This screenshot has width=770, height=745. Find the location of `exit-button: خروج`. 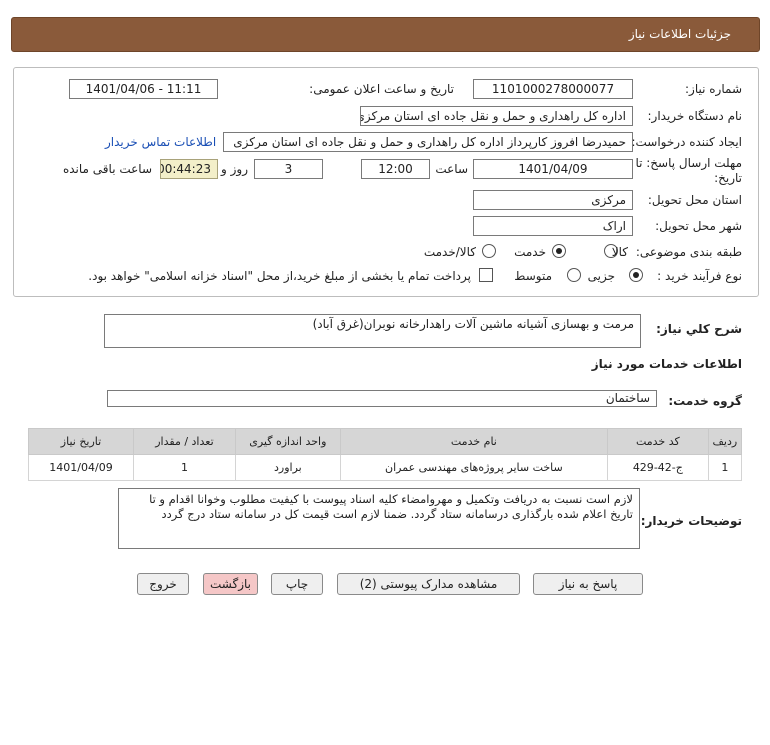

exit-button: خروج is located at coordinates (163, 584).